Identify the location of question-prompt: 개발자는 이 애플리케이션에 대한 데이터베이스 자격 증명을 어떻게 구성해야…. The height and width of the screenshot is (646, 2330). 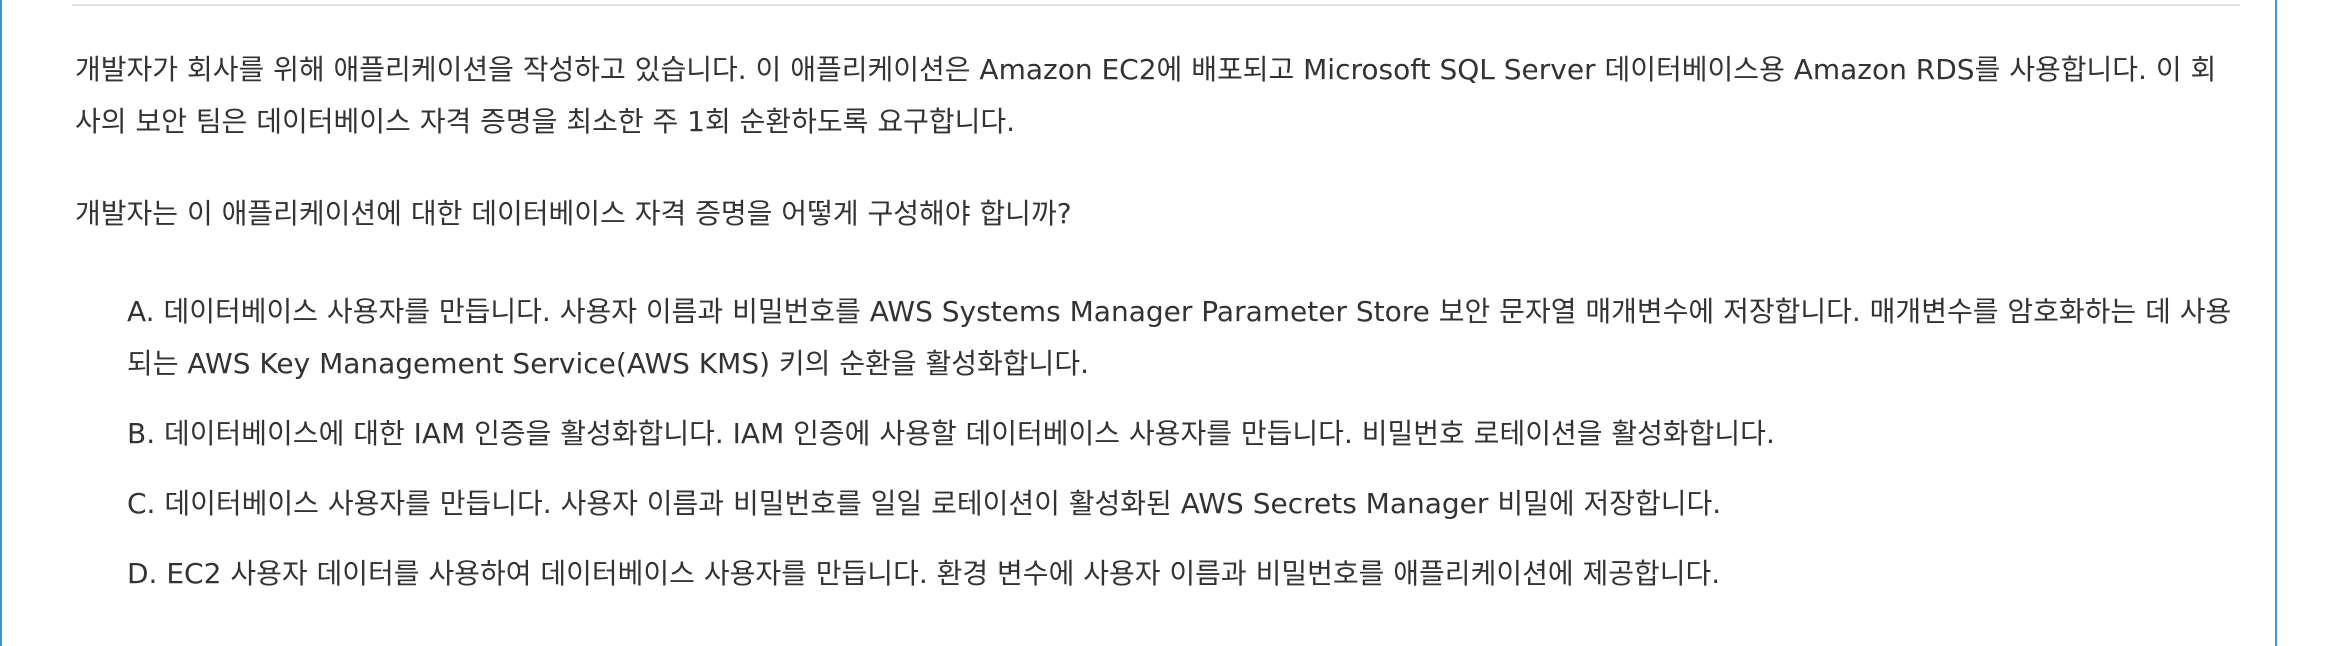
(573, 213).